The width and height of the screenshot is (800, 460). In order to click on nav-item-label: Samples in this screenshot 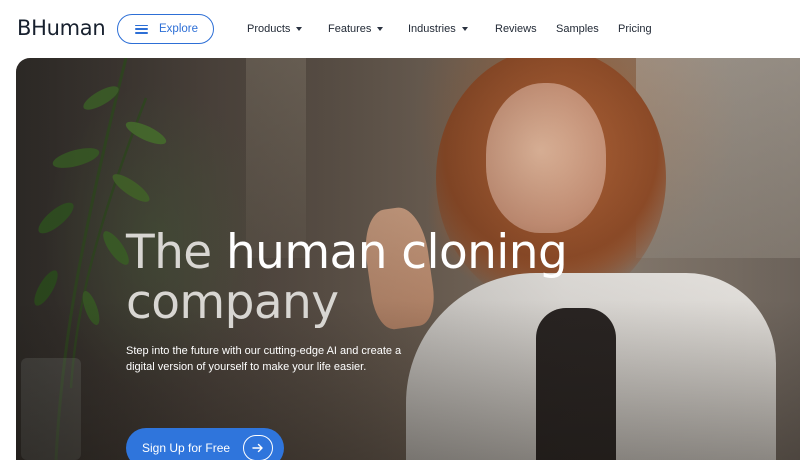, I will do `click(577, 29)`.